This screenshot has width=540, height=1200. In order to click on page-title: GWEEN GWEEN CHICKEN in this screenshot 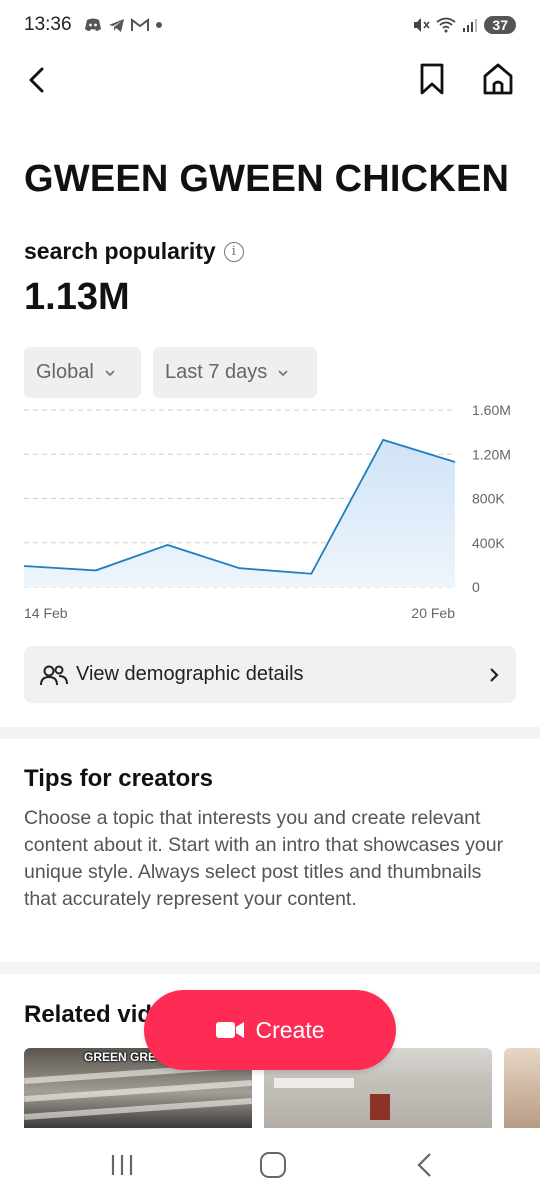, I will do `click(267, 179)`.